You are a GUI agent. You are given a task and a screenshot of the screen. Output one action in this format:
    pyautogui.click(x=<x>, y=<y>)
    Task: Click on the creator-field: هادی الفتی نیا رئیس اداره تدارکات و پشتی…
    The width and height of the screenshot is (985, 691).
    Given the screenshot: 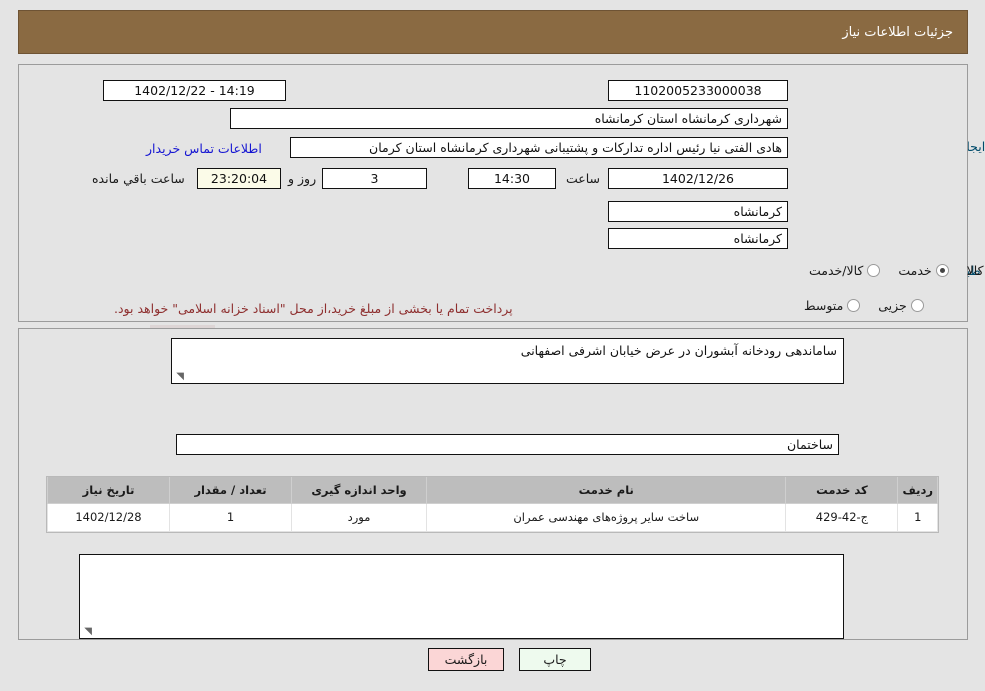 What is the action you would take?
    pyautogui.click(x=539, y=147)
    